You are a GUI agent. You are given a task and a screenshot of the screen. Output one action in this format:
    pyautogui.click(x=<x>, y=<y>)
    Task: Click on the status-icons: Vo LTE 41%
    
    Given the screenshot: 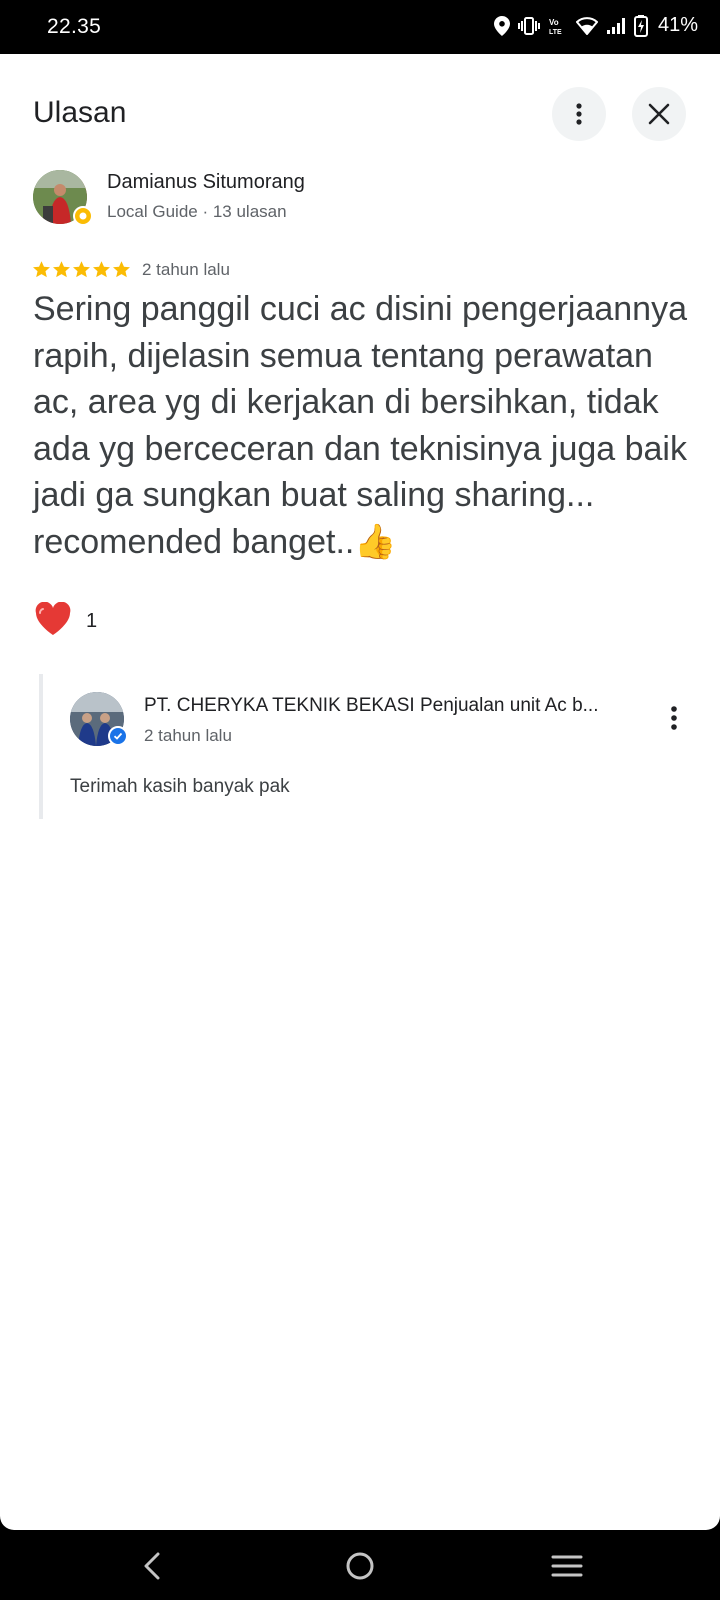 What is the action you would take?
    pyautogui.click(x=595, y=25)
    